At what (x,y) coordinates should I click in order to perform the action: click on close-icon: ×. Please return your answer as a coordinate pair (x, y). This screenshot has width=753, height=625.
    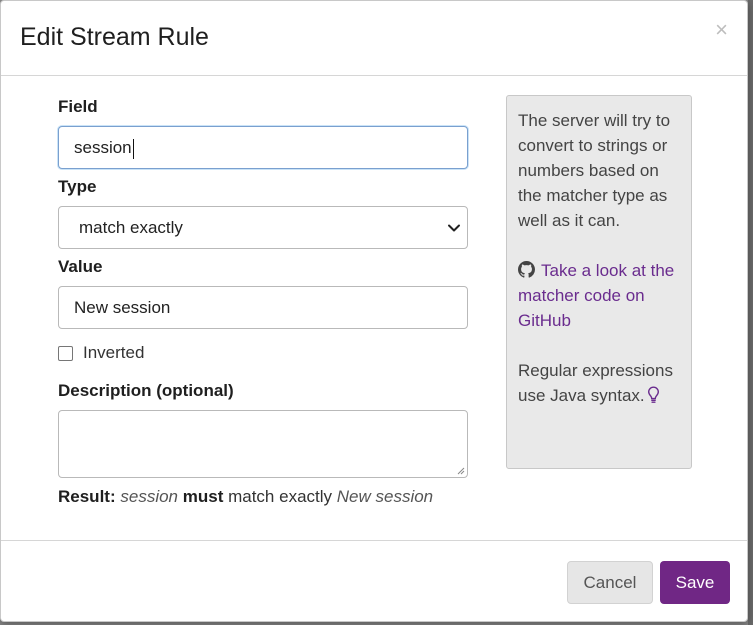
    Looking at the image, I should click on (721, 30).